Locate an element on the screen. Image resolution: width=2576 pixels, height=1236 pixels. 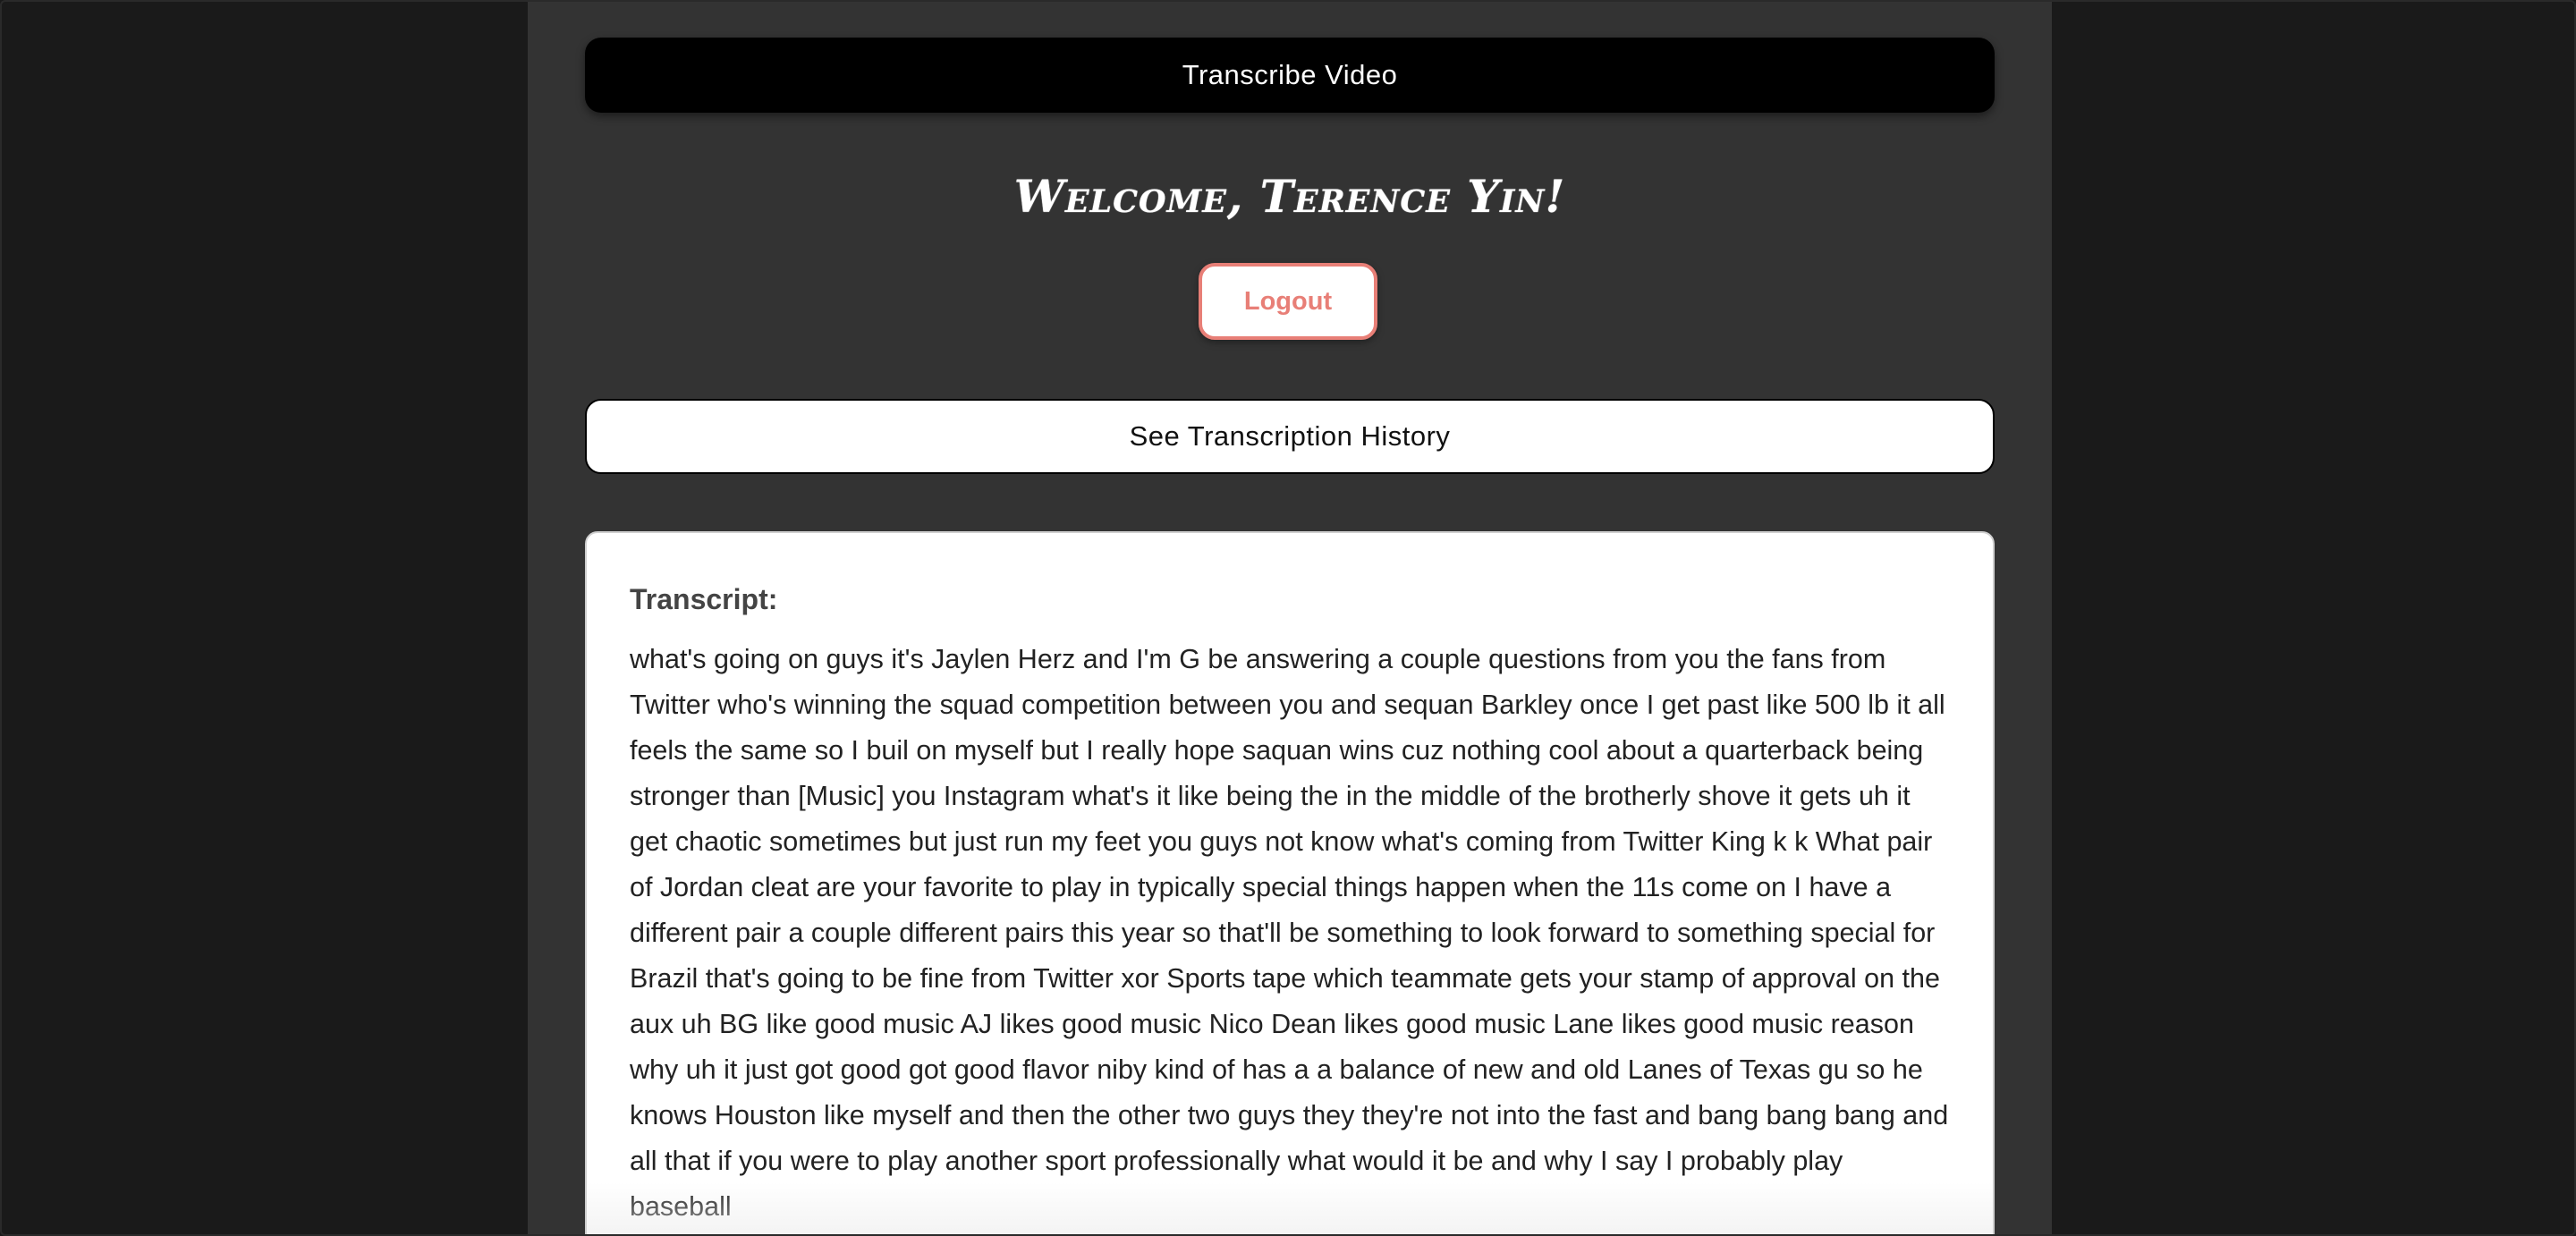
welcome-heading: Welcome, Terence Yin! is located at coordinates (1289, 196).